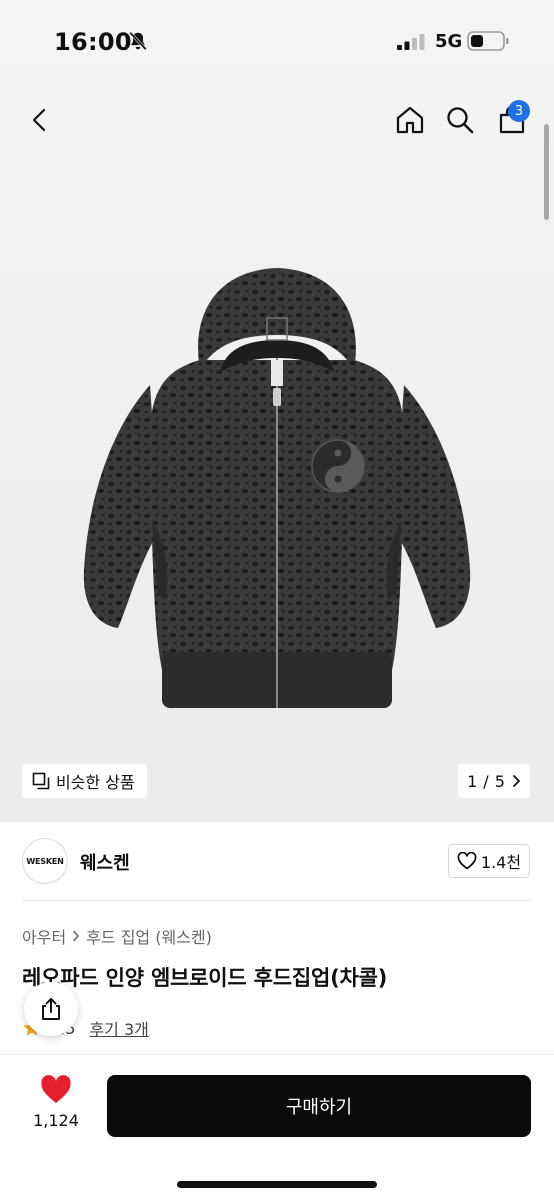  I want to click on wish-button: 1,124, so click(56, 1102).